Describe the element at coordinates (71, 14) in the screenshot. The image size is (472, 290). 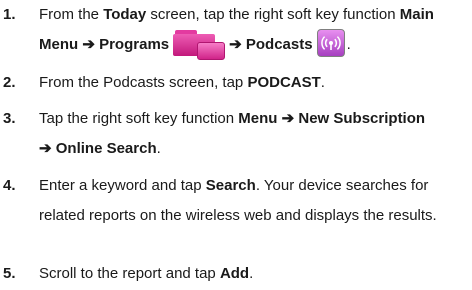
I see `text-run: From the` at that location.